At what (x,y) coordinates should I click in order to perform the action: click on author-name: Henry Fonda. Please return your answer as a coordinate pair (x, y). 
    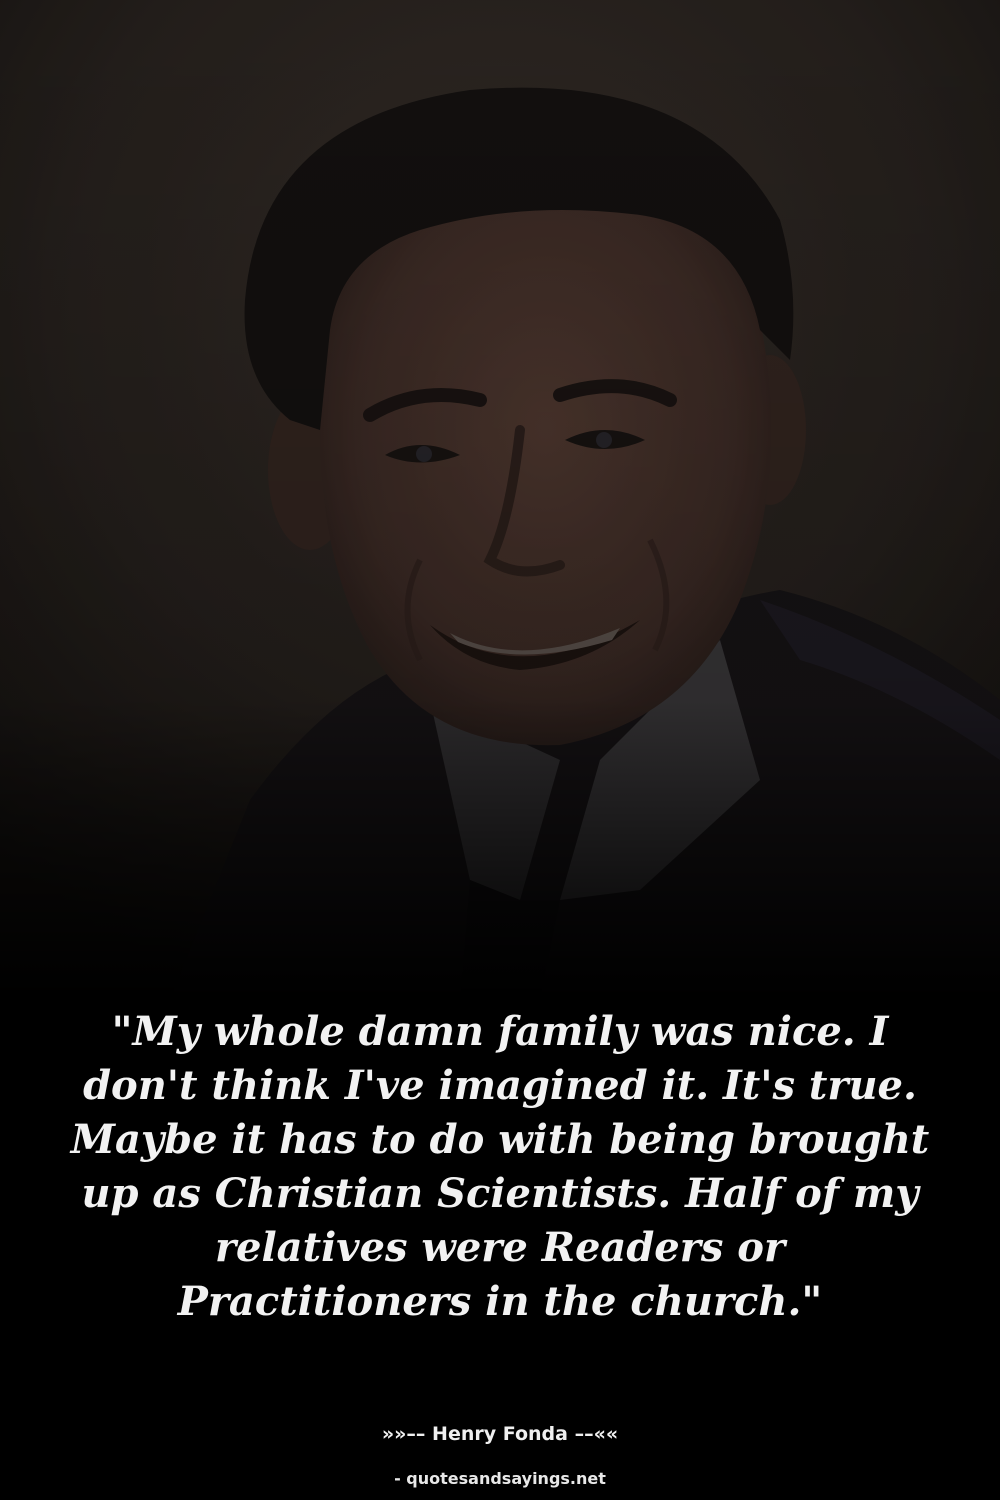
    Looking at the image, I should click on (500, 1434).